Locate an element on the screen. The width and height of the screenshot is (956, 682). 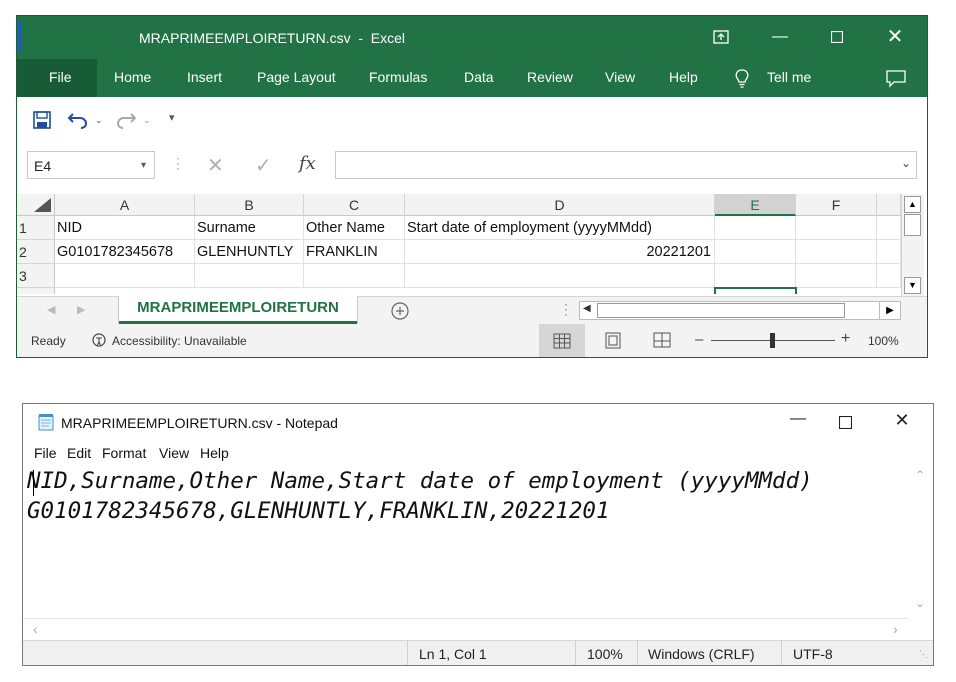
cell-g1 is located at coordinates (889, 228).